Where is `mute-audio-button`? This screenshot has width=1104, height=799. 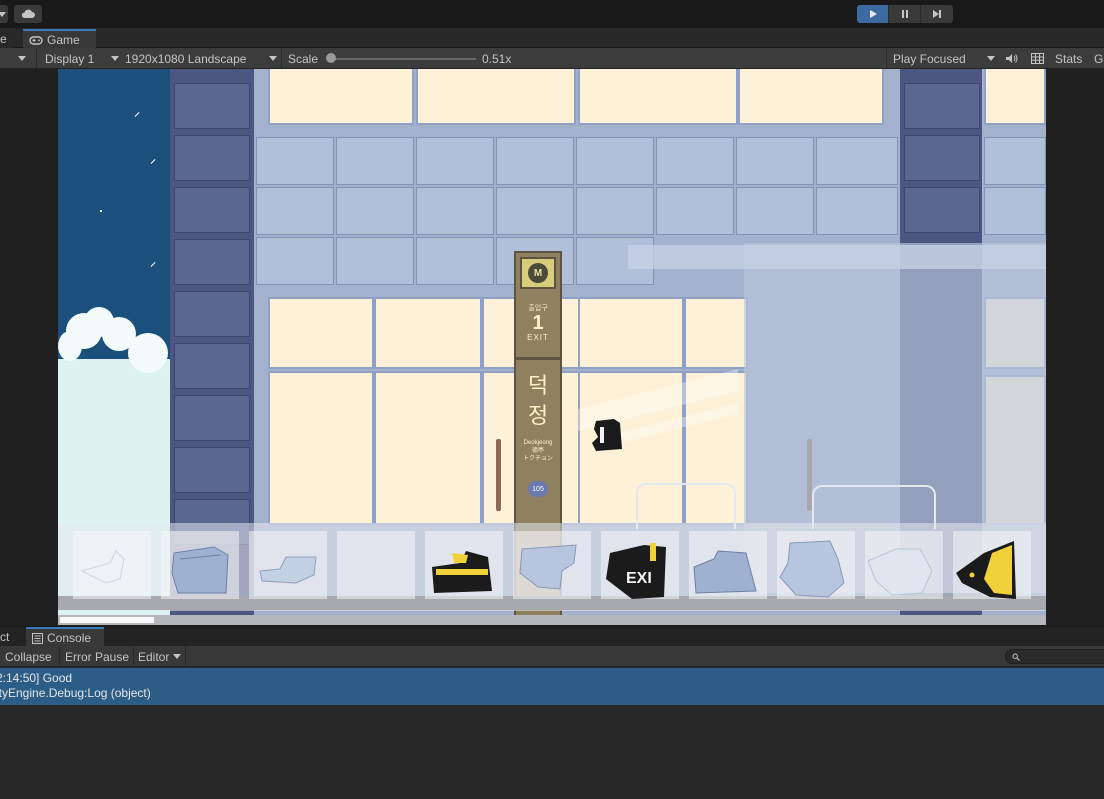 mute-audio-button is located at coordinates (1011, 58).